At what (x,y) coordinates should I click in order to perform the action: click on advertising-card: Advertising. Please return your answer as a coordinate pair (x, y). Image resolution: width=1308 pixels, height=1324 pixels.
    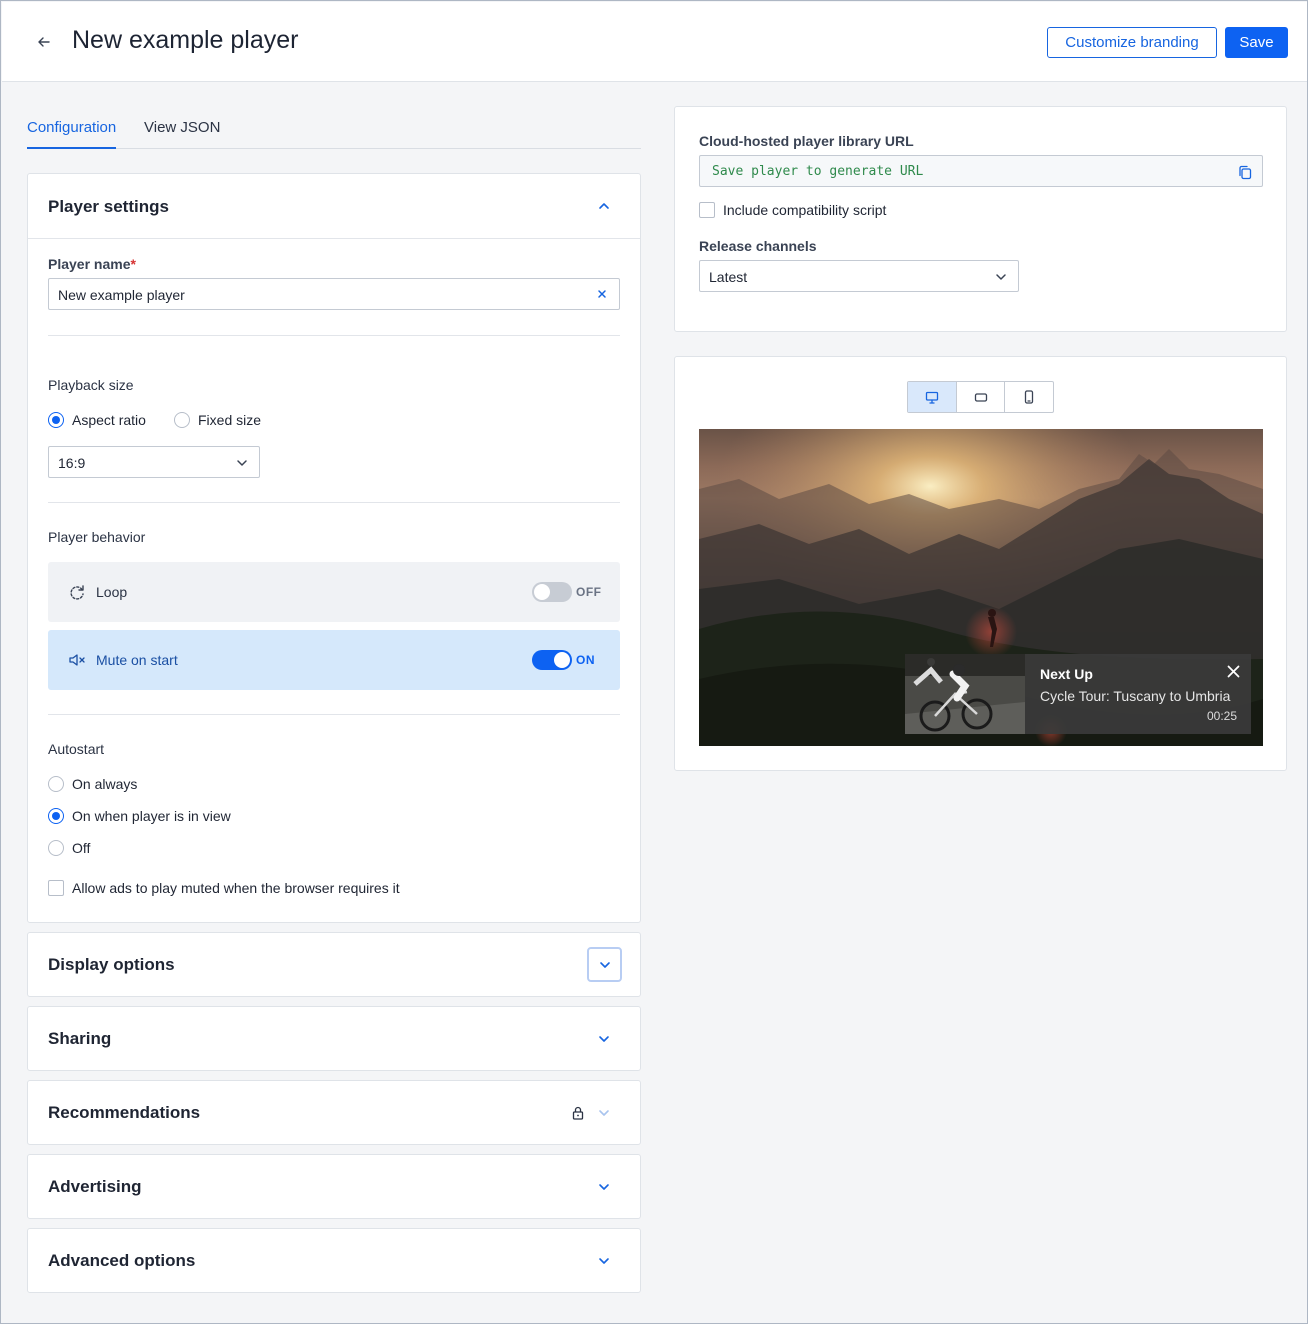
    Looking at the image, I should click on (334, 1186).